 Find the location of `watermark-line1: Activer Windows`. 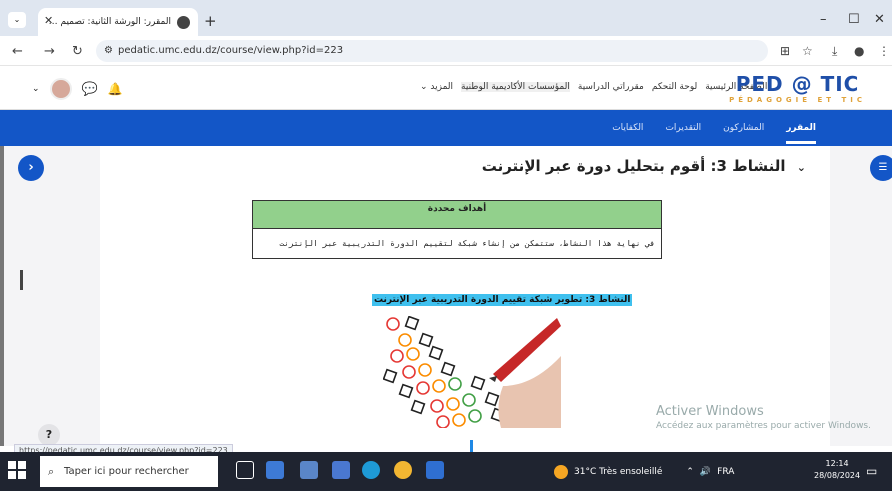

watermark-line1: Activer Windows is located at coordinates (710, 411).